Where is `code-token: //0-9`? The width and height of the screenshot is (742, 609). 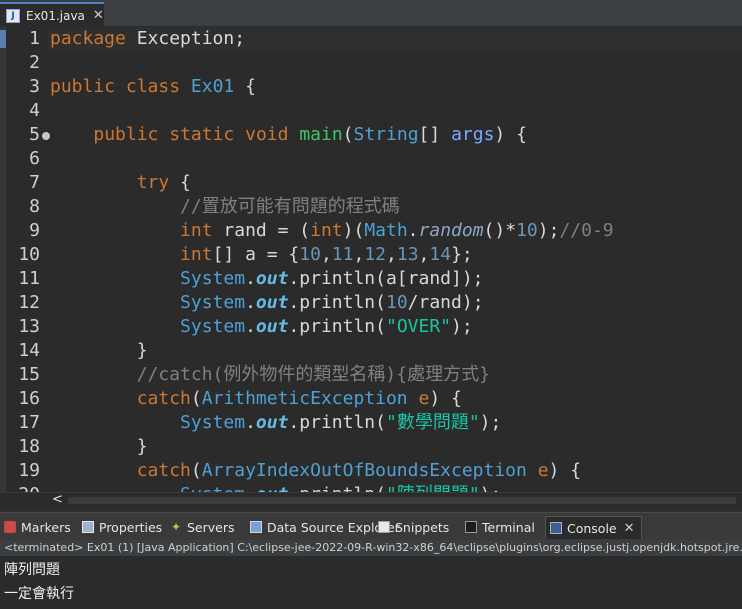
code-token: //0-9 is located at coordinates (586, 230).